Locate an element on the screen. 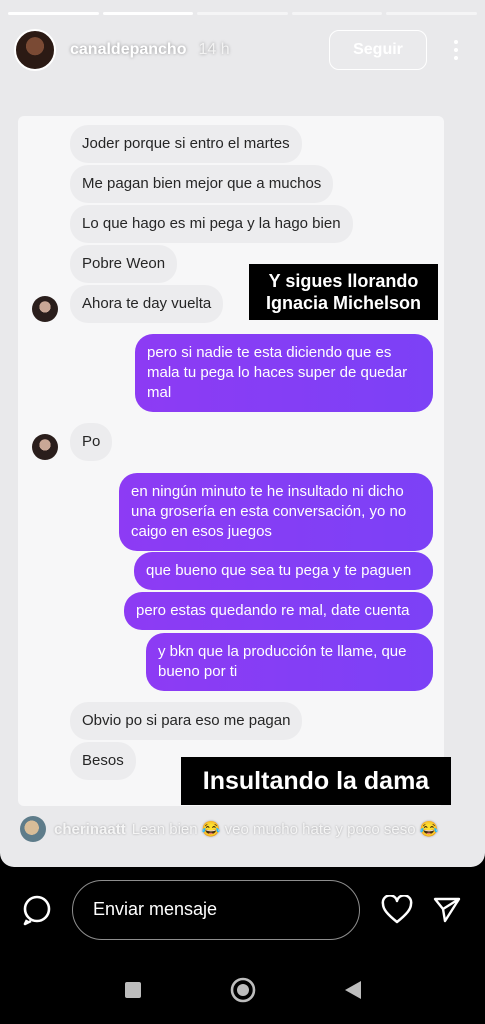 The width and height of the screenshot is (485, 1024). caption-top: Y sigues llorando Ignacia Michelson is located at coordinates (343, 292).